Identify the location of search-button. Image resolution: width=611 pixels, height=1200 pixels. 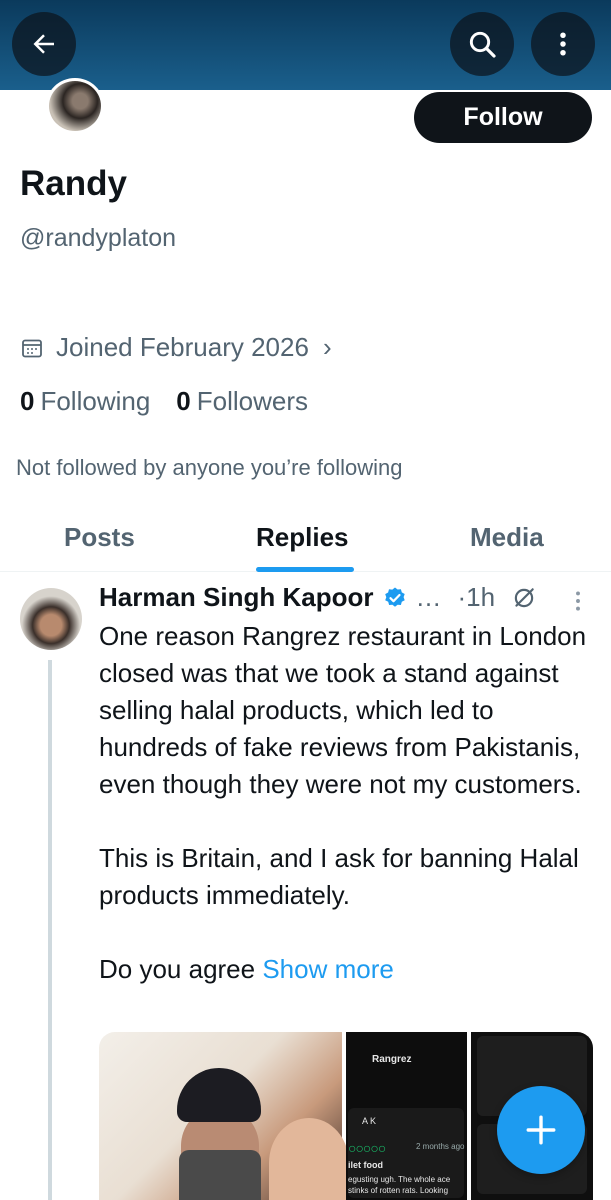
(482, 44).